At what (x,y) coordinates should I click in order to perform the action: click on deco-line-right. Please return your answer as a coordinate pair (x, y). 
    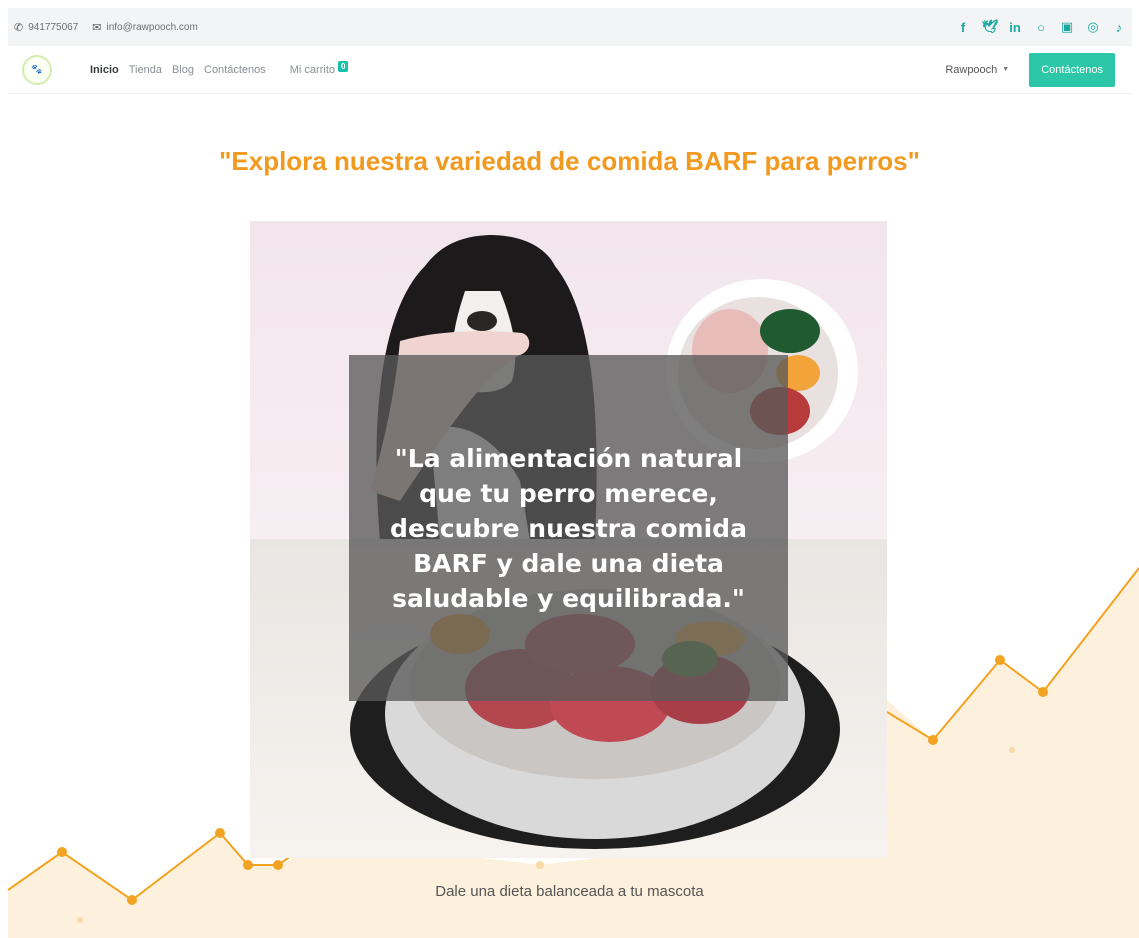
    Looking at the image, I should click on (1012, 654).